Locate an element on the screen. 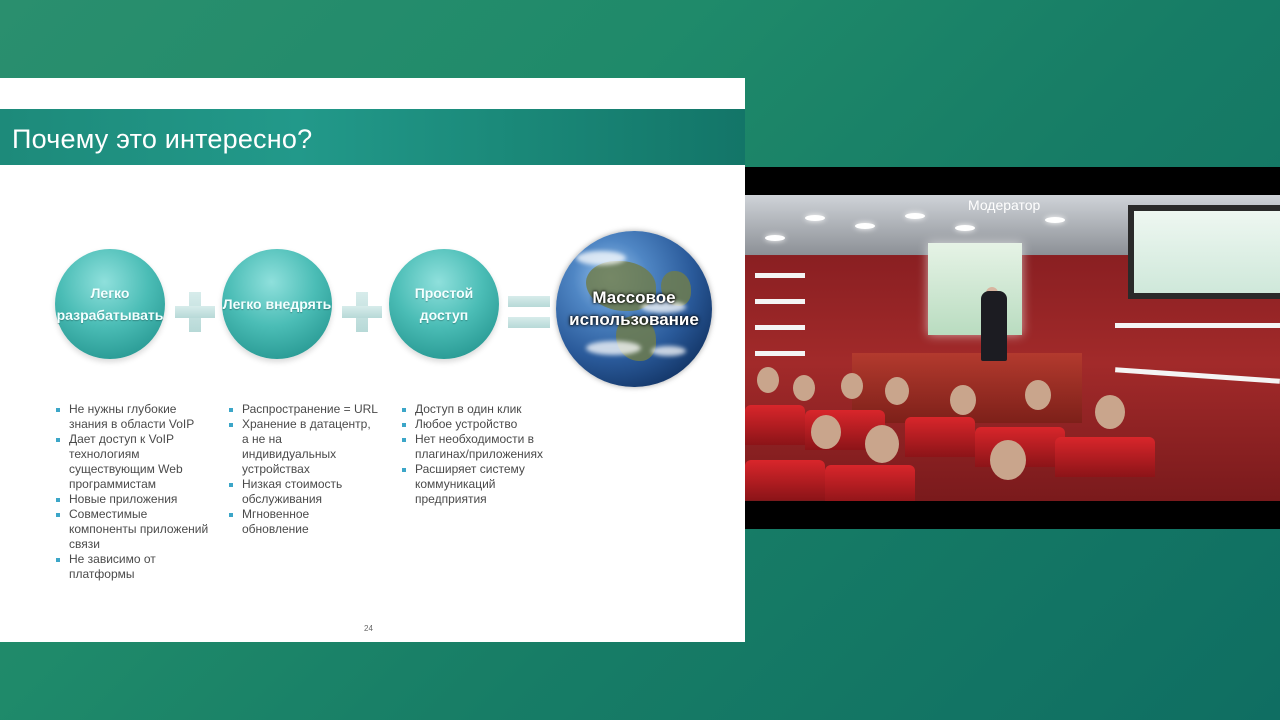 Image resolution: width=1280 pixels, height=720 pixels. list-item: Доступ в один клик is located at coordinates (481, 409).